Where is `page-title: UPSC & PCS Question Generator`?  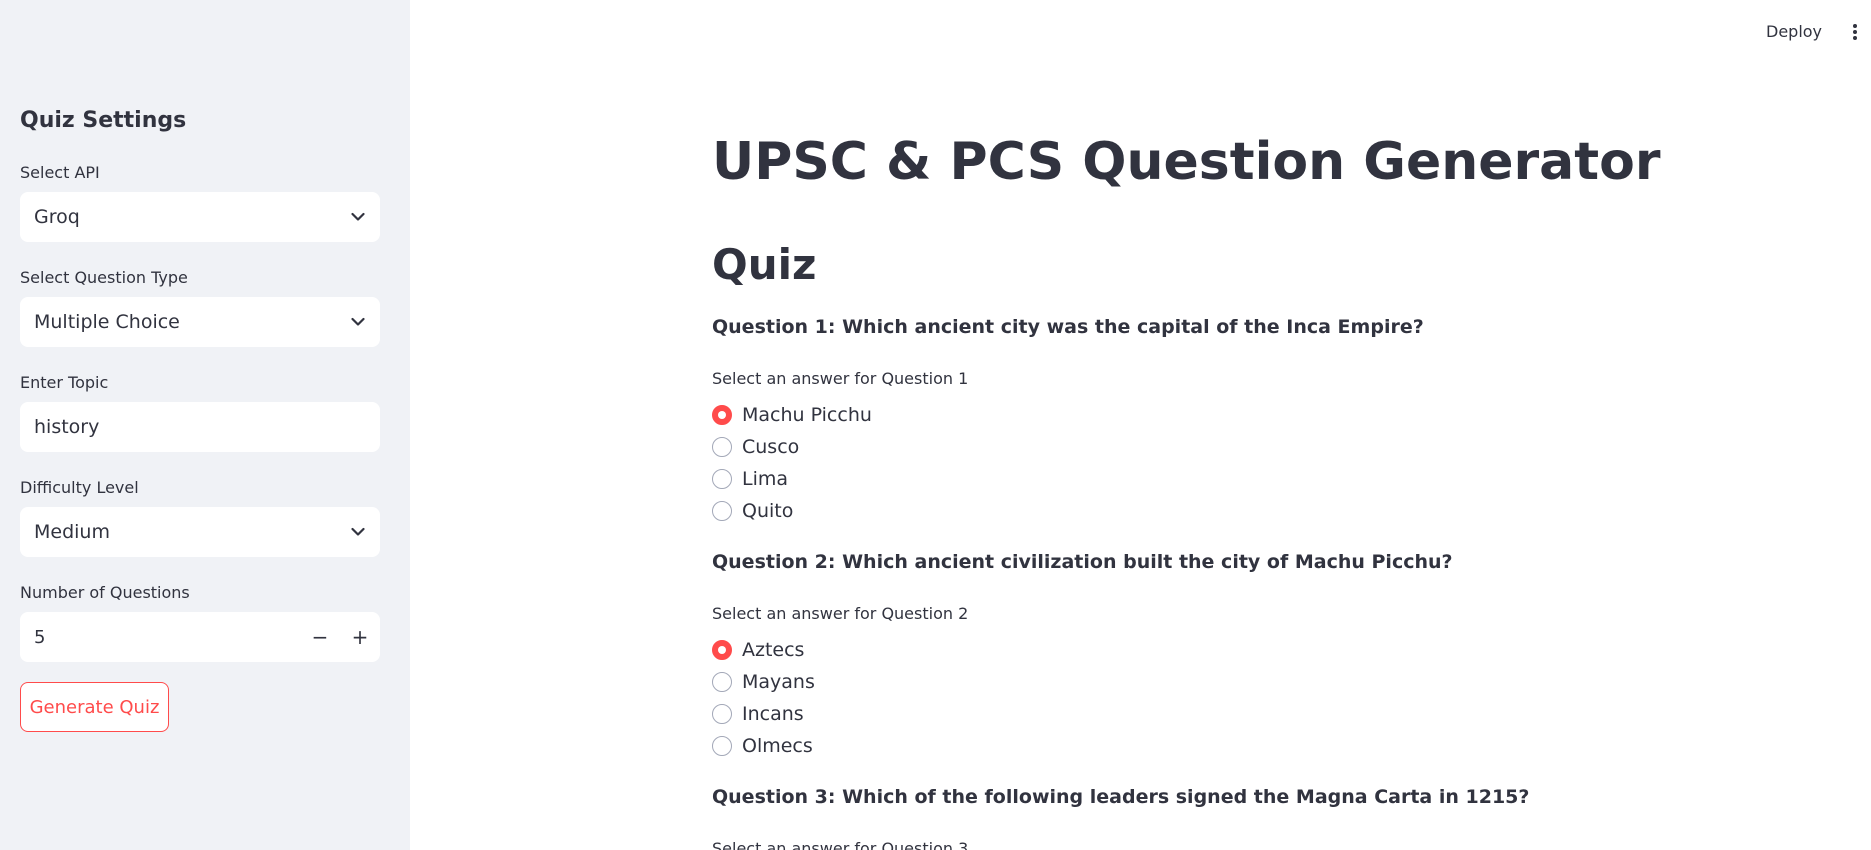
page-title: UPSC & PCS Question Generator is located at coordinates (1186, 162).